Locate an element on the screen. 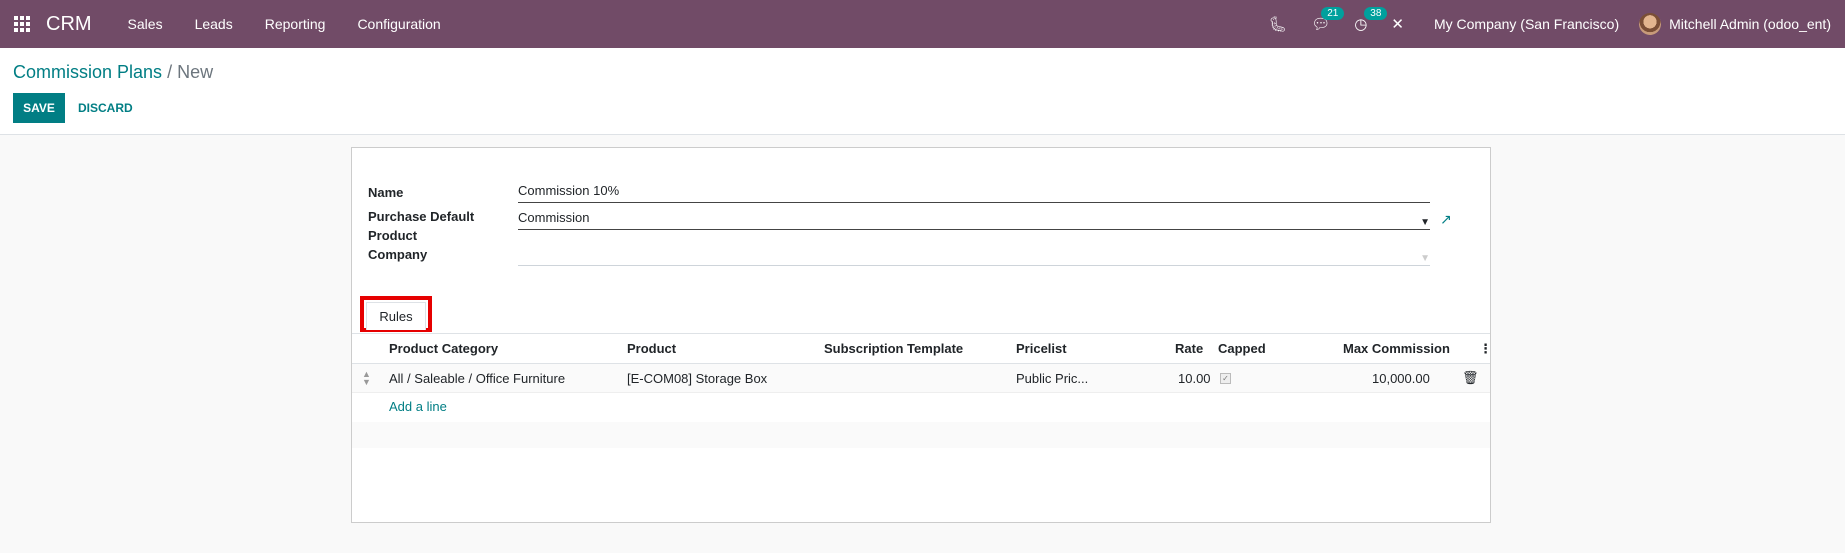  apps-menu-icon is located at coordinates (22, 24).